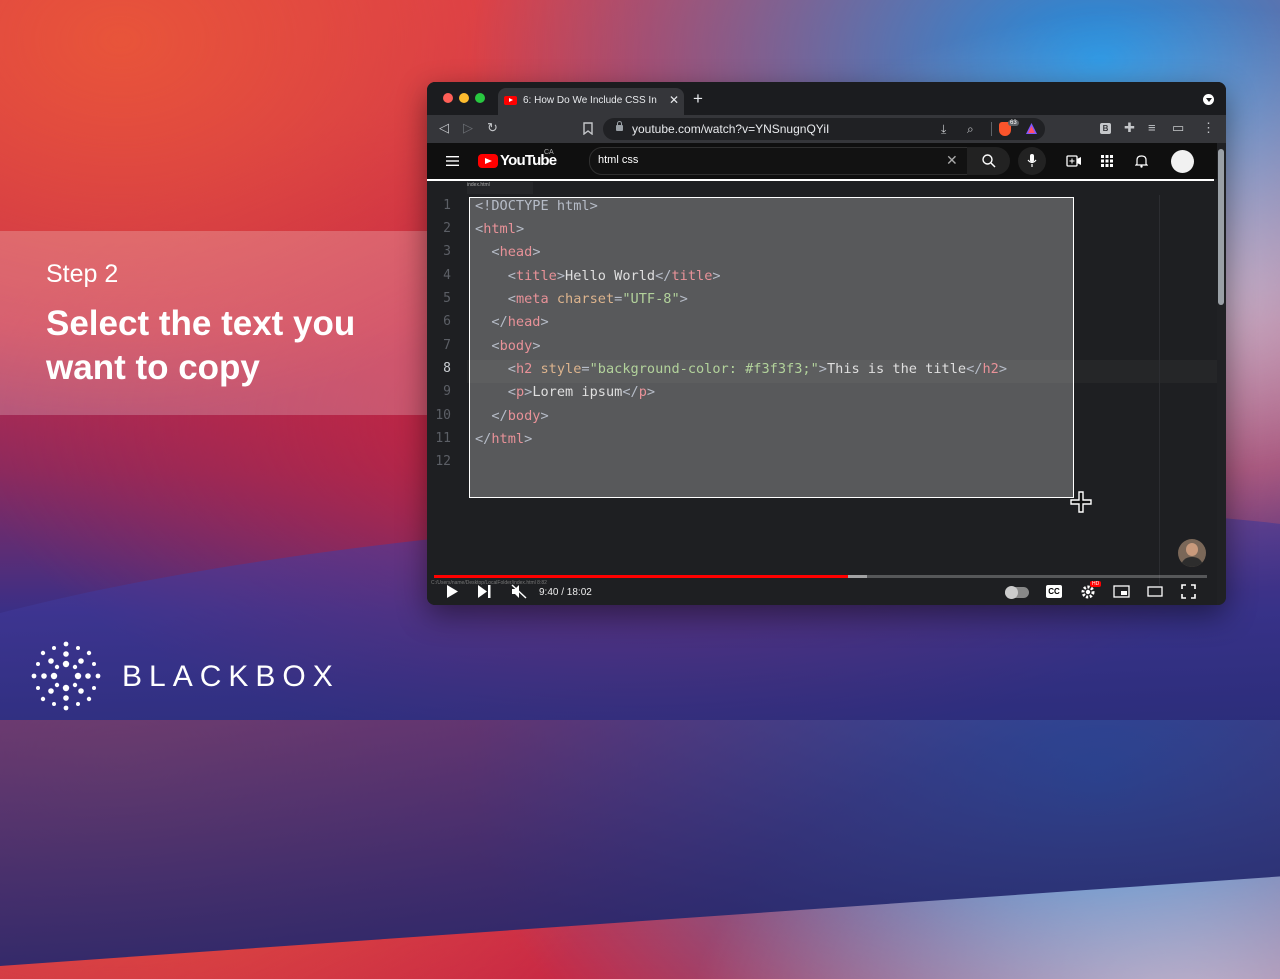  What do you see at coordinates (1107, 161) in the screenshot?
I see `apps-grid-icon` at bounding box center [1107, 161].